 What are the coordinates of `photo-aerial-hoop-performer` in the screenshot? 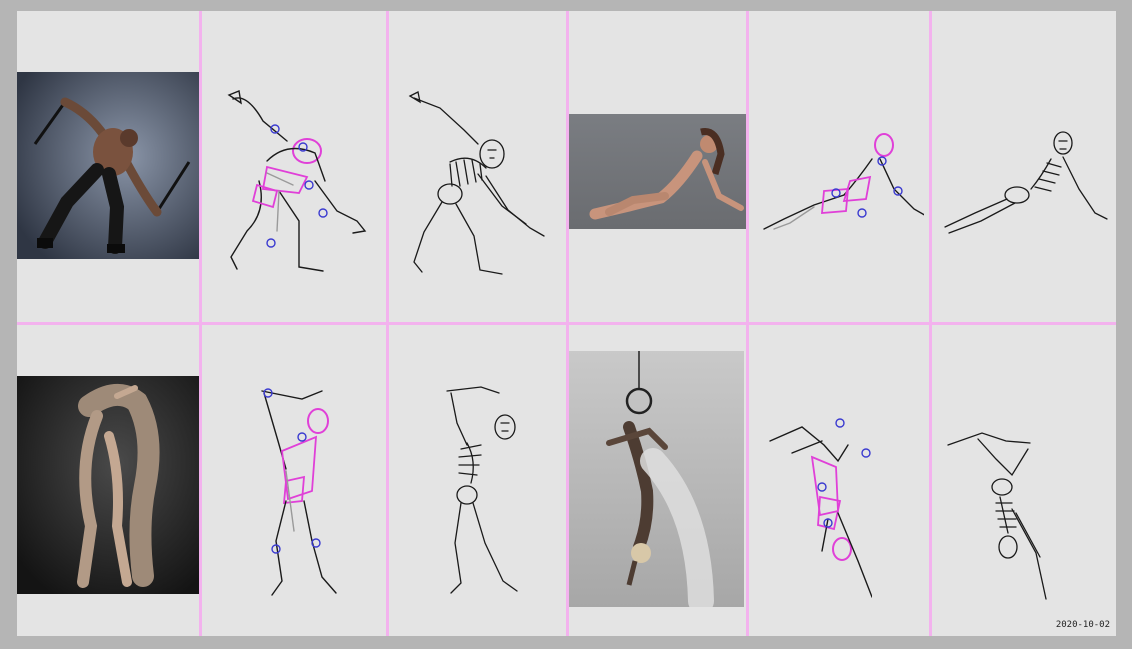 It's located at (656, 479).